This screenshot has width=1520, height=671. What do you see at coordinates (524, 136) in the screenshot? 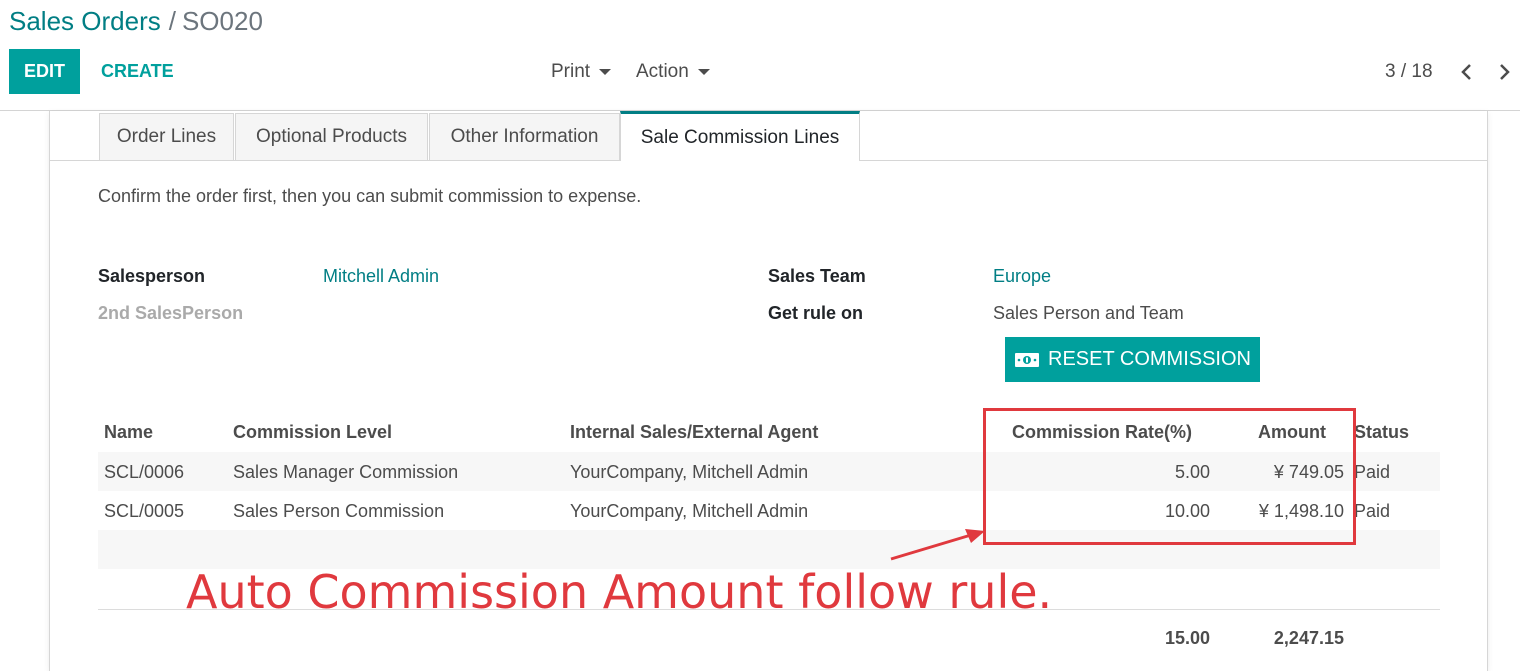
I see `tab-other-information: Other Information` at bounding box center [524, 136].